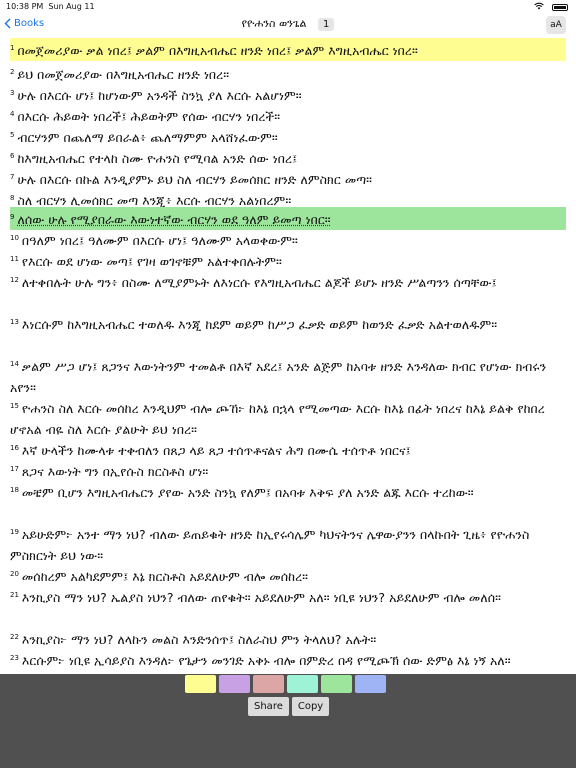  Describe the element at coordinates (14, 574) in the screenshot. I see `verse-number: 20` at that location.